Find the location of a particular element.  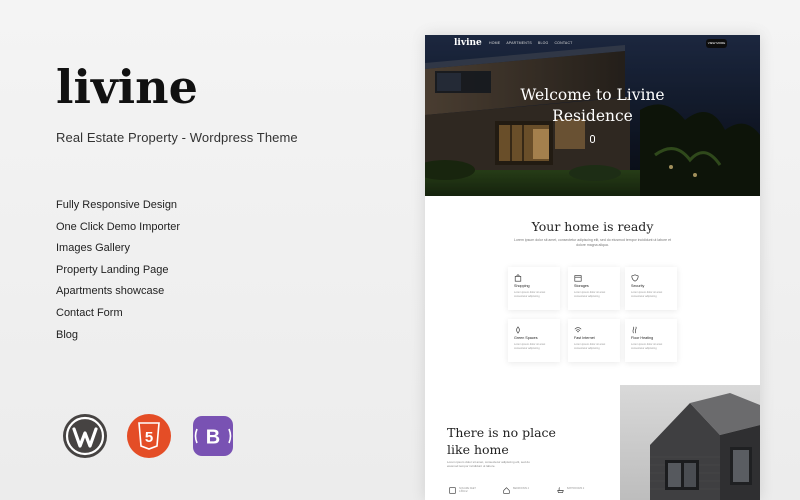

feature-item: Contact Form is located at coordinates (89, 312).